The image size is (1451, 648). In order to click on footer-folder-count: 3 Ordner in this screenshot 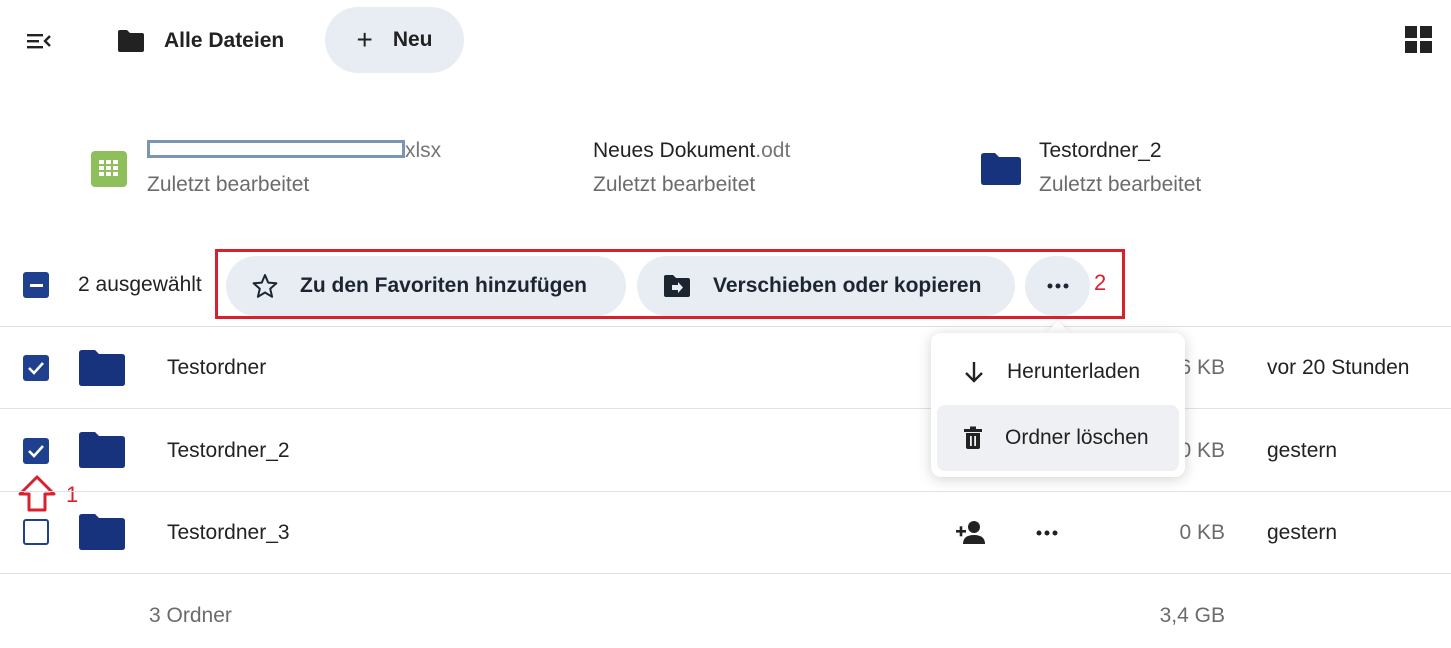, I will do `click(190, 615)`.